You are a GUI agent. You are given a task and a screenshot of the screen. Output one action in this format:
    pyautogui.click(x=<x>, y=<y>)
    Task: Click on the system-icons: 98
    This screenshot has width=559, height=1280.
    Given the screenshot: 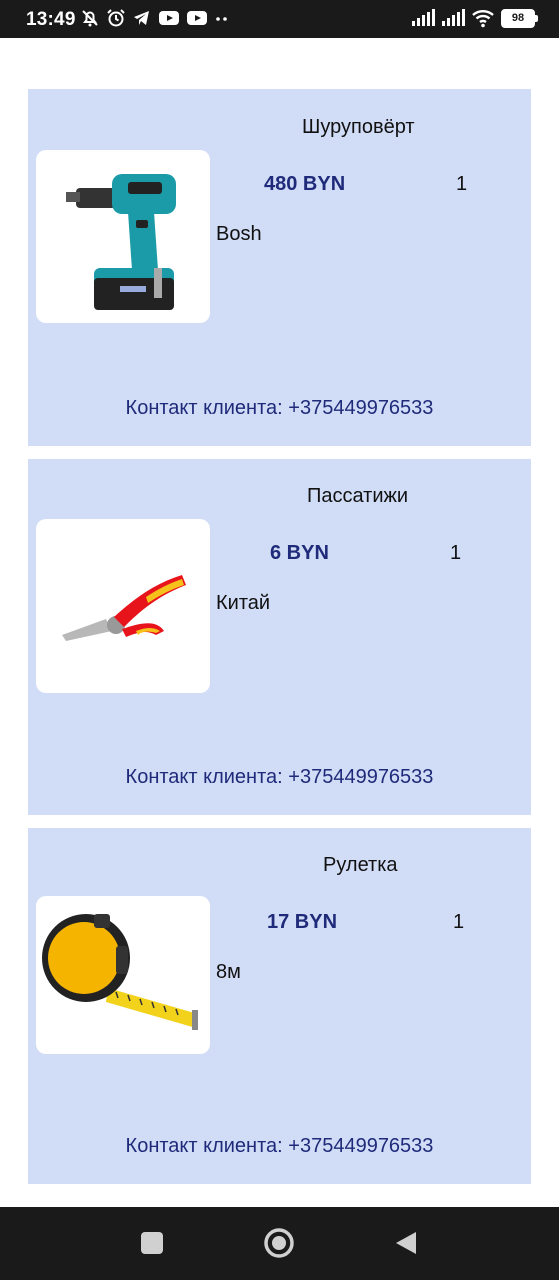 What is the action you would take?
    pyautogui.click(x=474, y=18)
    